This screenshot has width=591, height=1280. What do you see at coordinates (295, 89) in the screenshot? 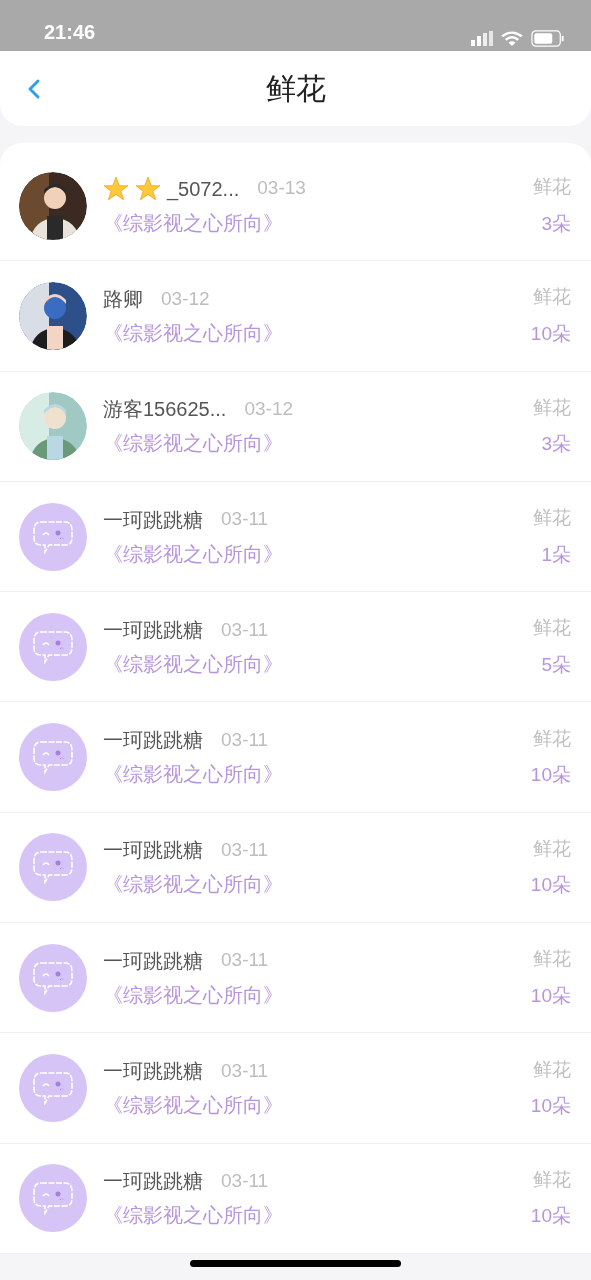
I see `page-title: 鲜花` at bounding box center [295, 89].